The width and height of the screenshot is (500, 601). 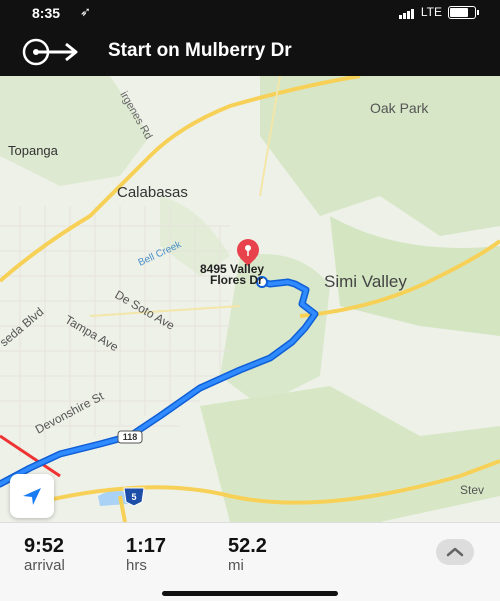 I want to click on locate-button, so click(x=32, y=496).